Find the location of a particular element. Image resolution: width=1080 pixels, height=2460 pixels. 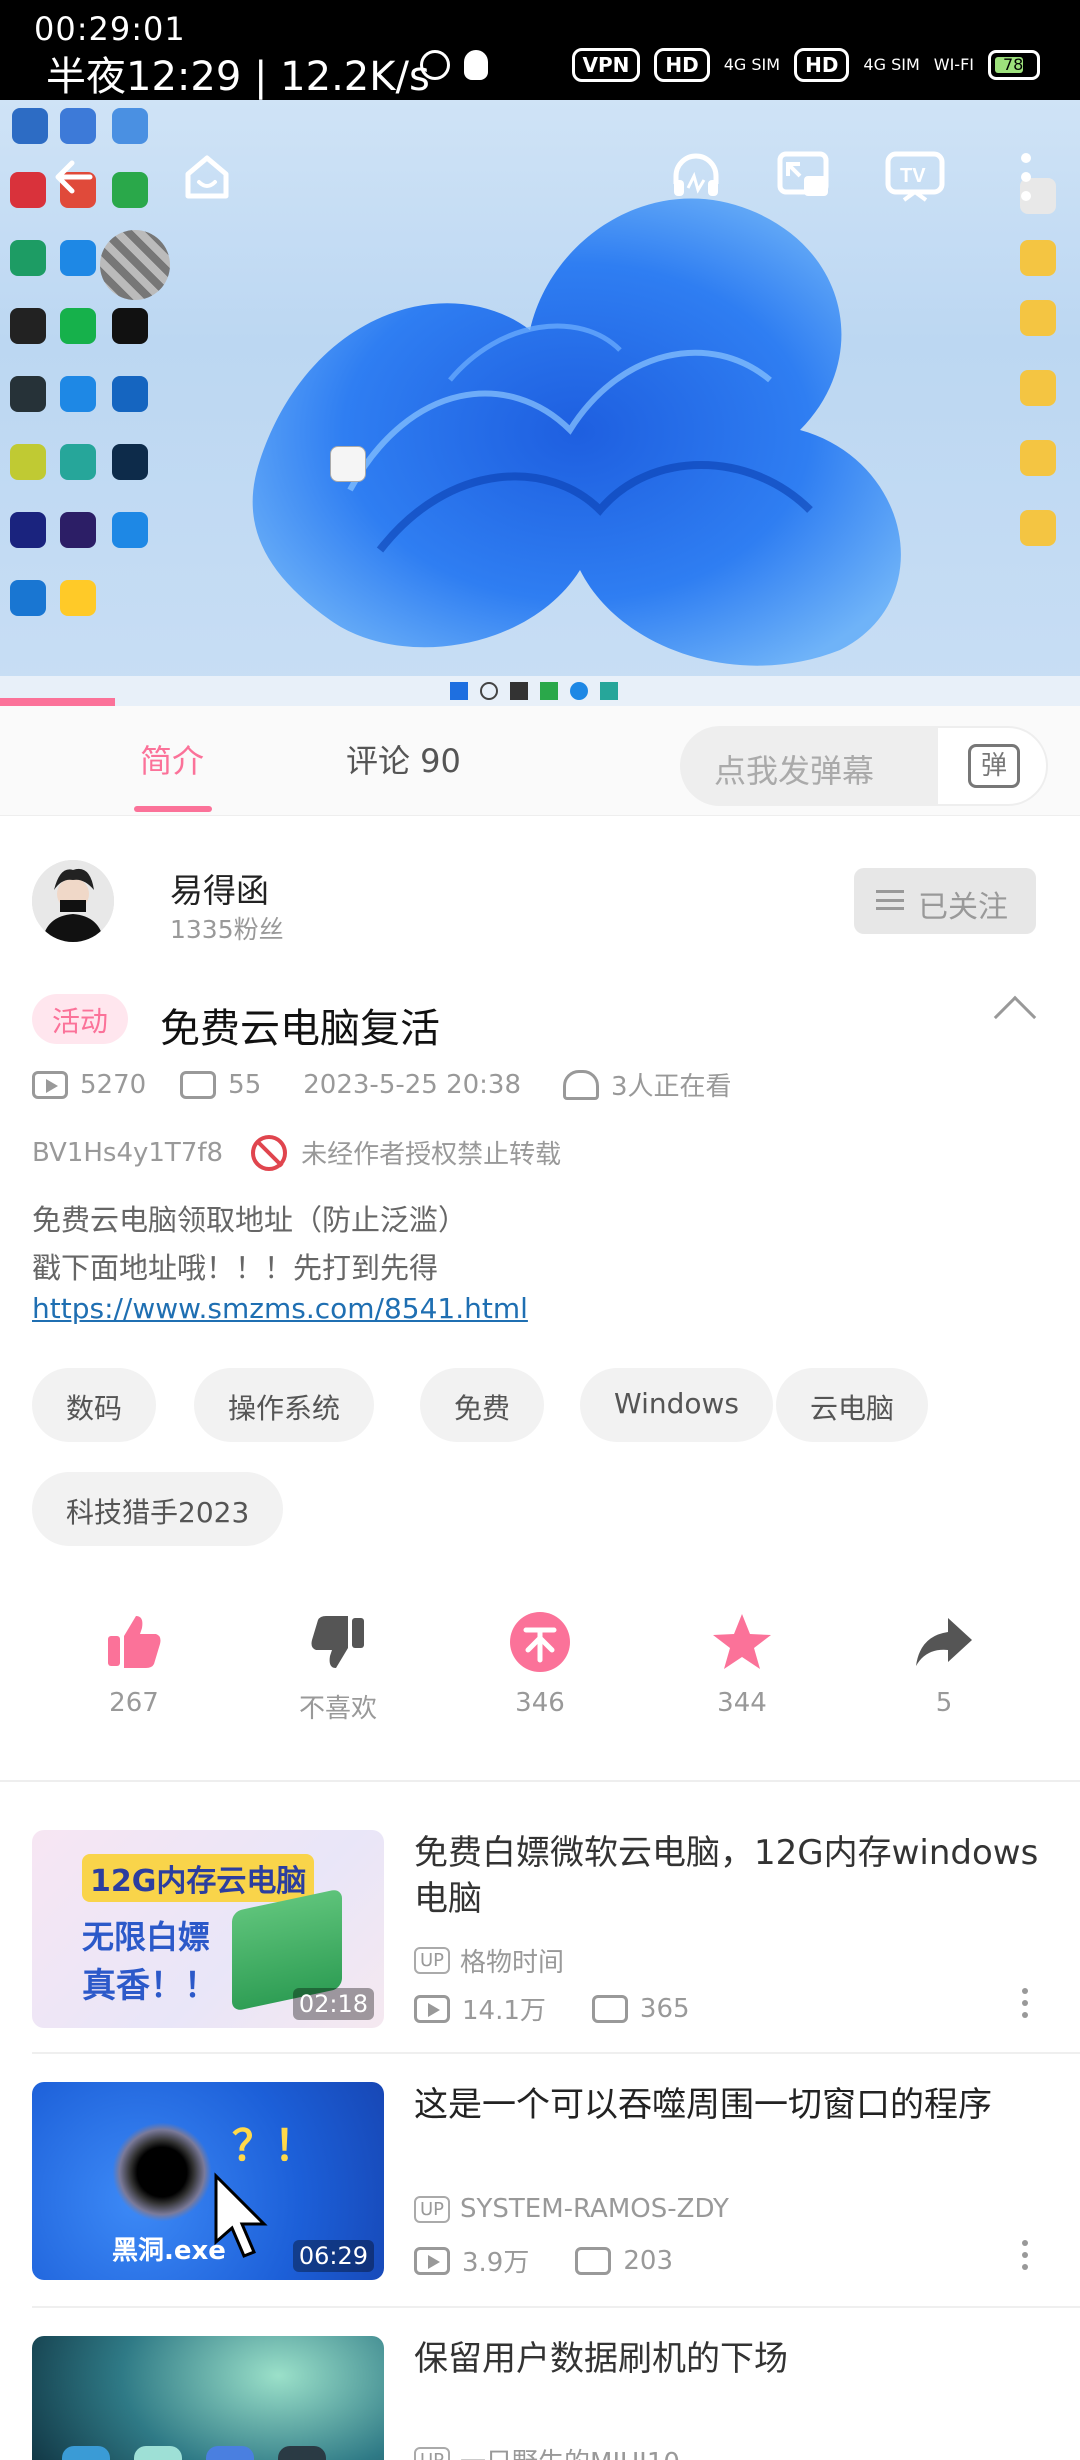

thumb-caption-2: 无限白嫖 is located at coordinates (146, 1937).